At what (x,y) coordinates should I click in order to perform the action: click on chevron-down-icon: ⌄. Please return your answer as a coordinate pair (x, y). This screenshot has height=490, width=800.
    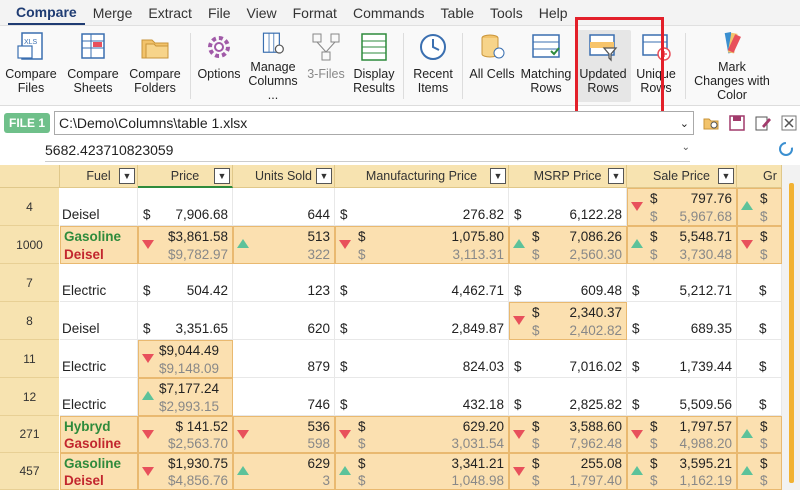
    Looking at the image, I should click on (684, 123).